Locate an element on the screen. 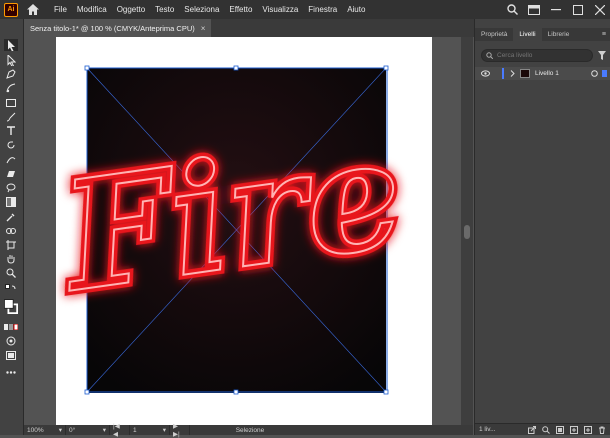 The height and width of the screenshot is (438, 610). zoom-field: 100% ▾ is located at coordinates (45, 430).